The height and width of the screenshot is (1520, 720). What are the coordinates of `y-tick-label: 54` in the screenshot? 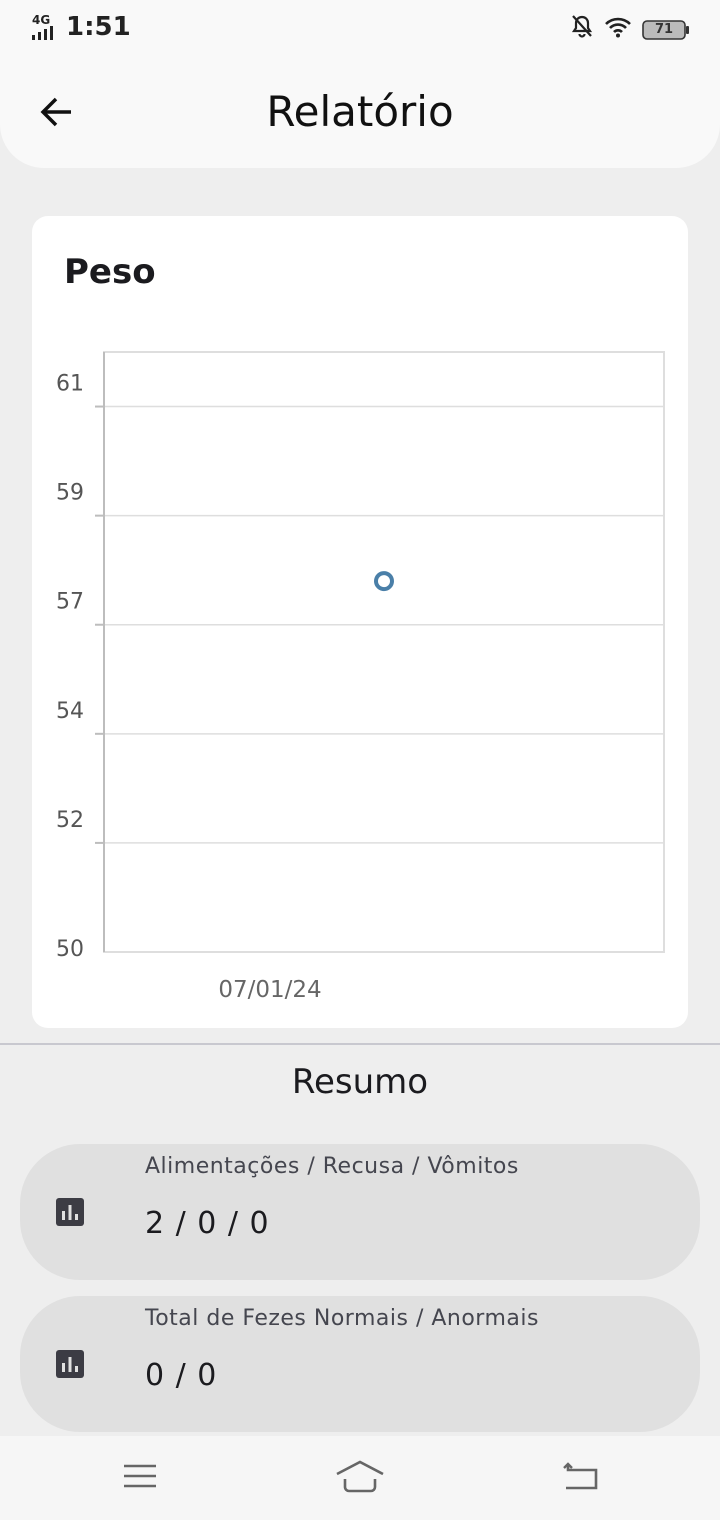 It's located at (70, 711).